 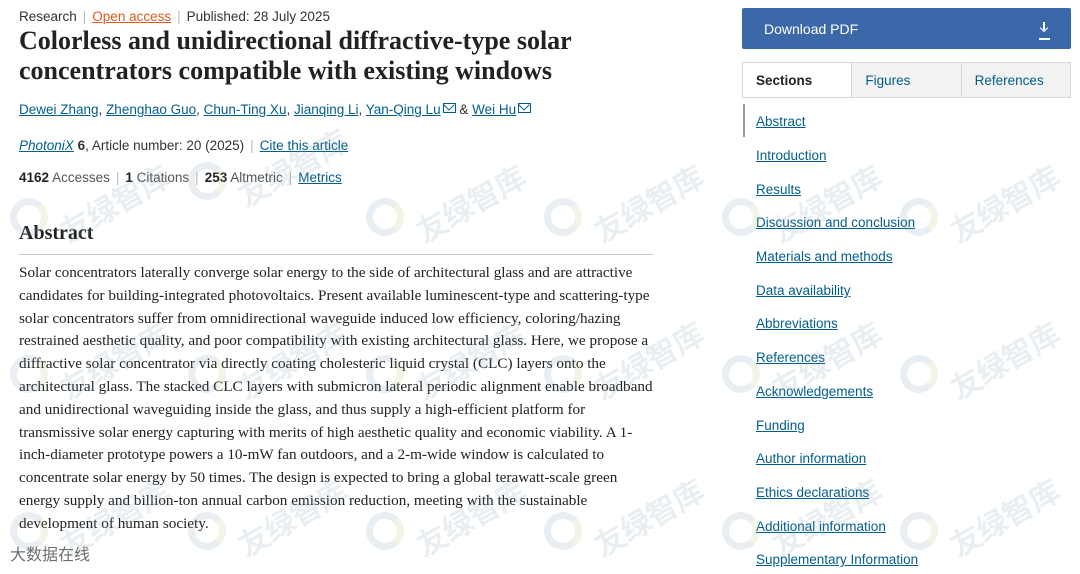 I want to click on toc-item-funding: Funding, so click(x=780, y=425).